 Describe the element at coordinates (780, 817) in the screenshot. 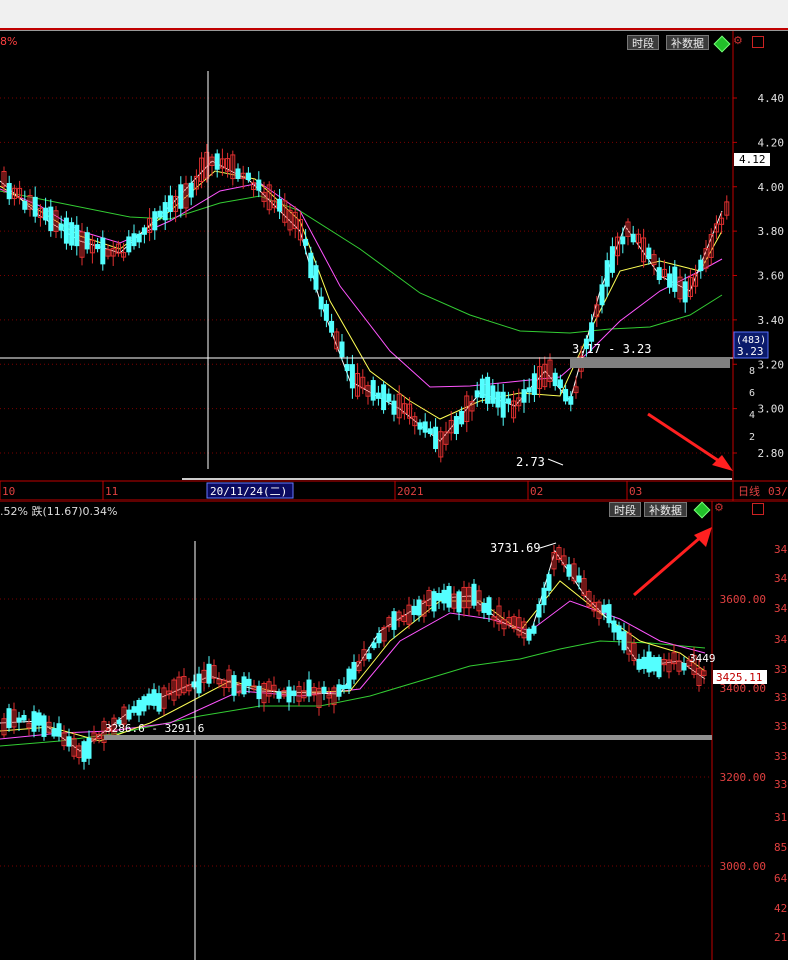

I see `side-scale-label: 31` at that location.